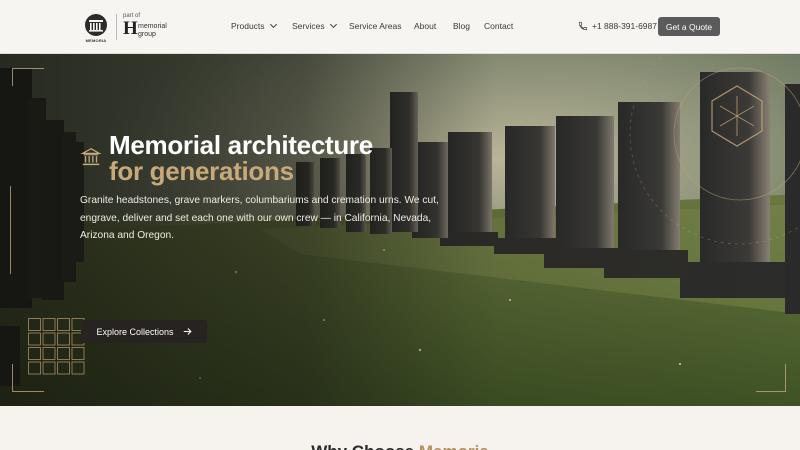 The image size is (800, 450). I want to click on nav-products: Products, so click(254, 25).